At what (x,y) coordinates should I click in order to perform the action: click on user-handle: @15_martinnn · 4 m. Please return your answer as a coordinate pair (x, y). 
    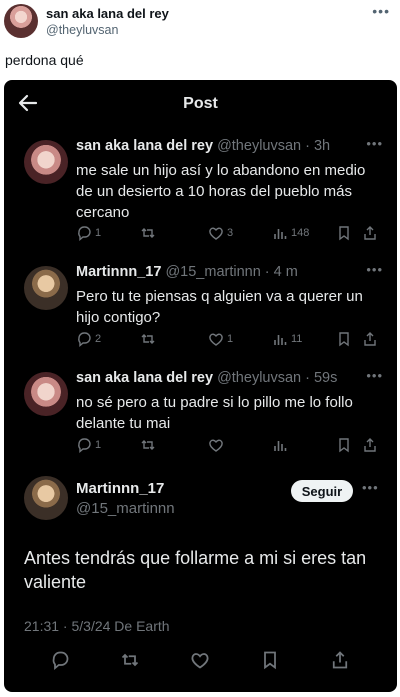
    Looking at the image, I should click on (231, 272).